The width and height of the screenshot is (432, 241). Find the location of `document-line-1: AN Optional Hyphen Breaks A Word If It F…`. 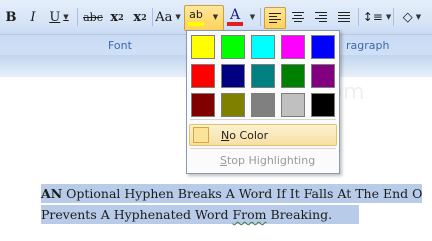

document-line-1: AN Optional Hyphen Breaks A Word If It F… is located at coordinates (236, 193).